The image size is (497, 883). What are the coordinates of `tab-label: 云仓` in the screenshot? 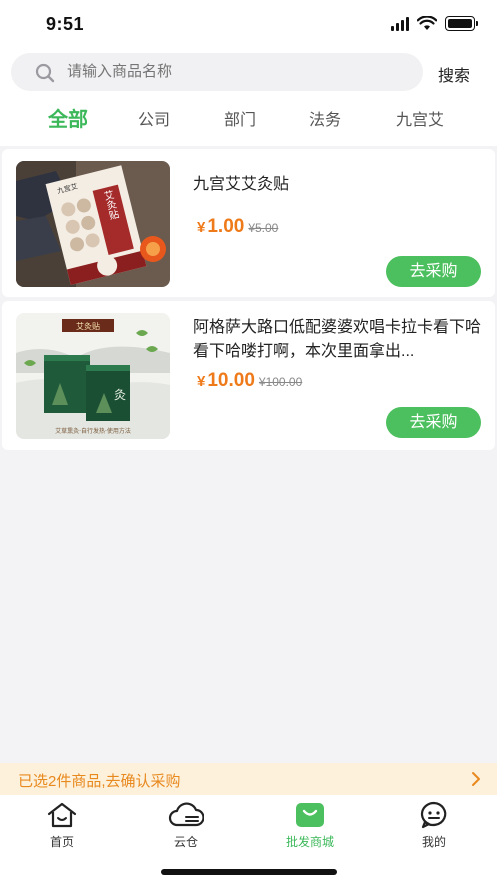 It's located at (185, 842).